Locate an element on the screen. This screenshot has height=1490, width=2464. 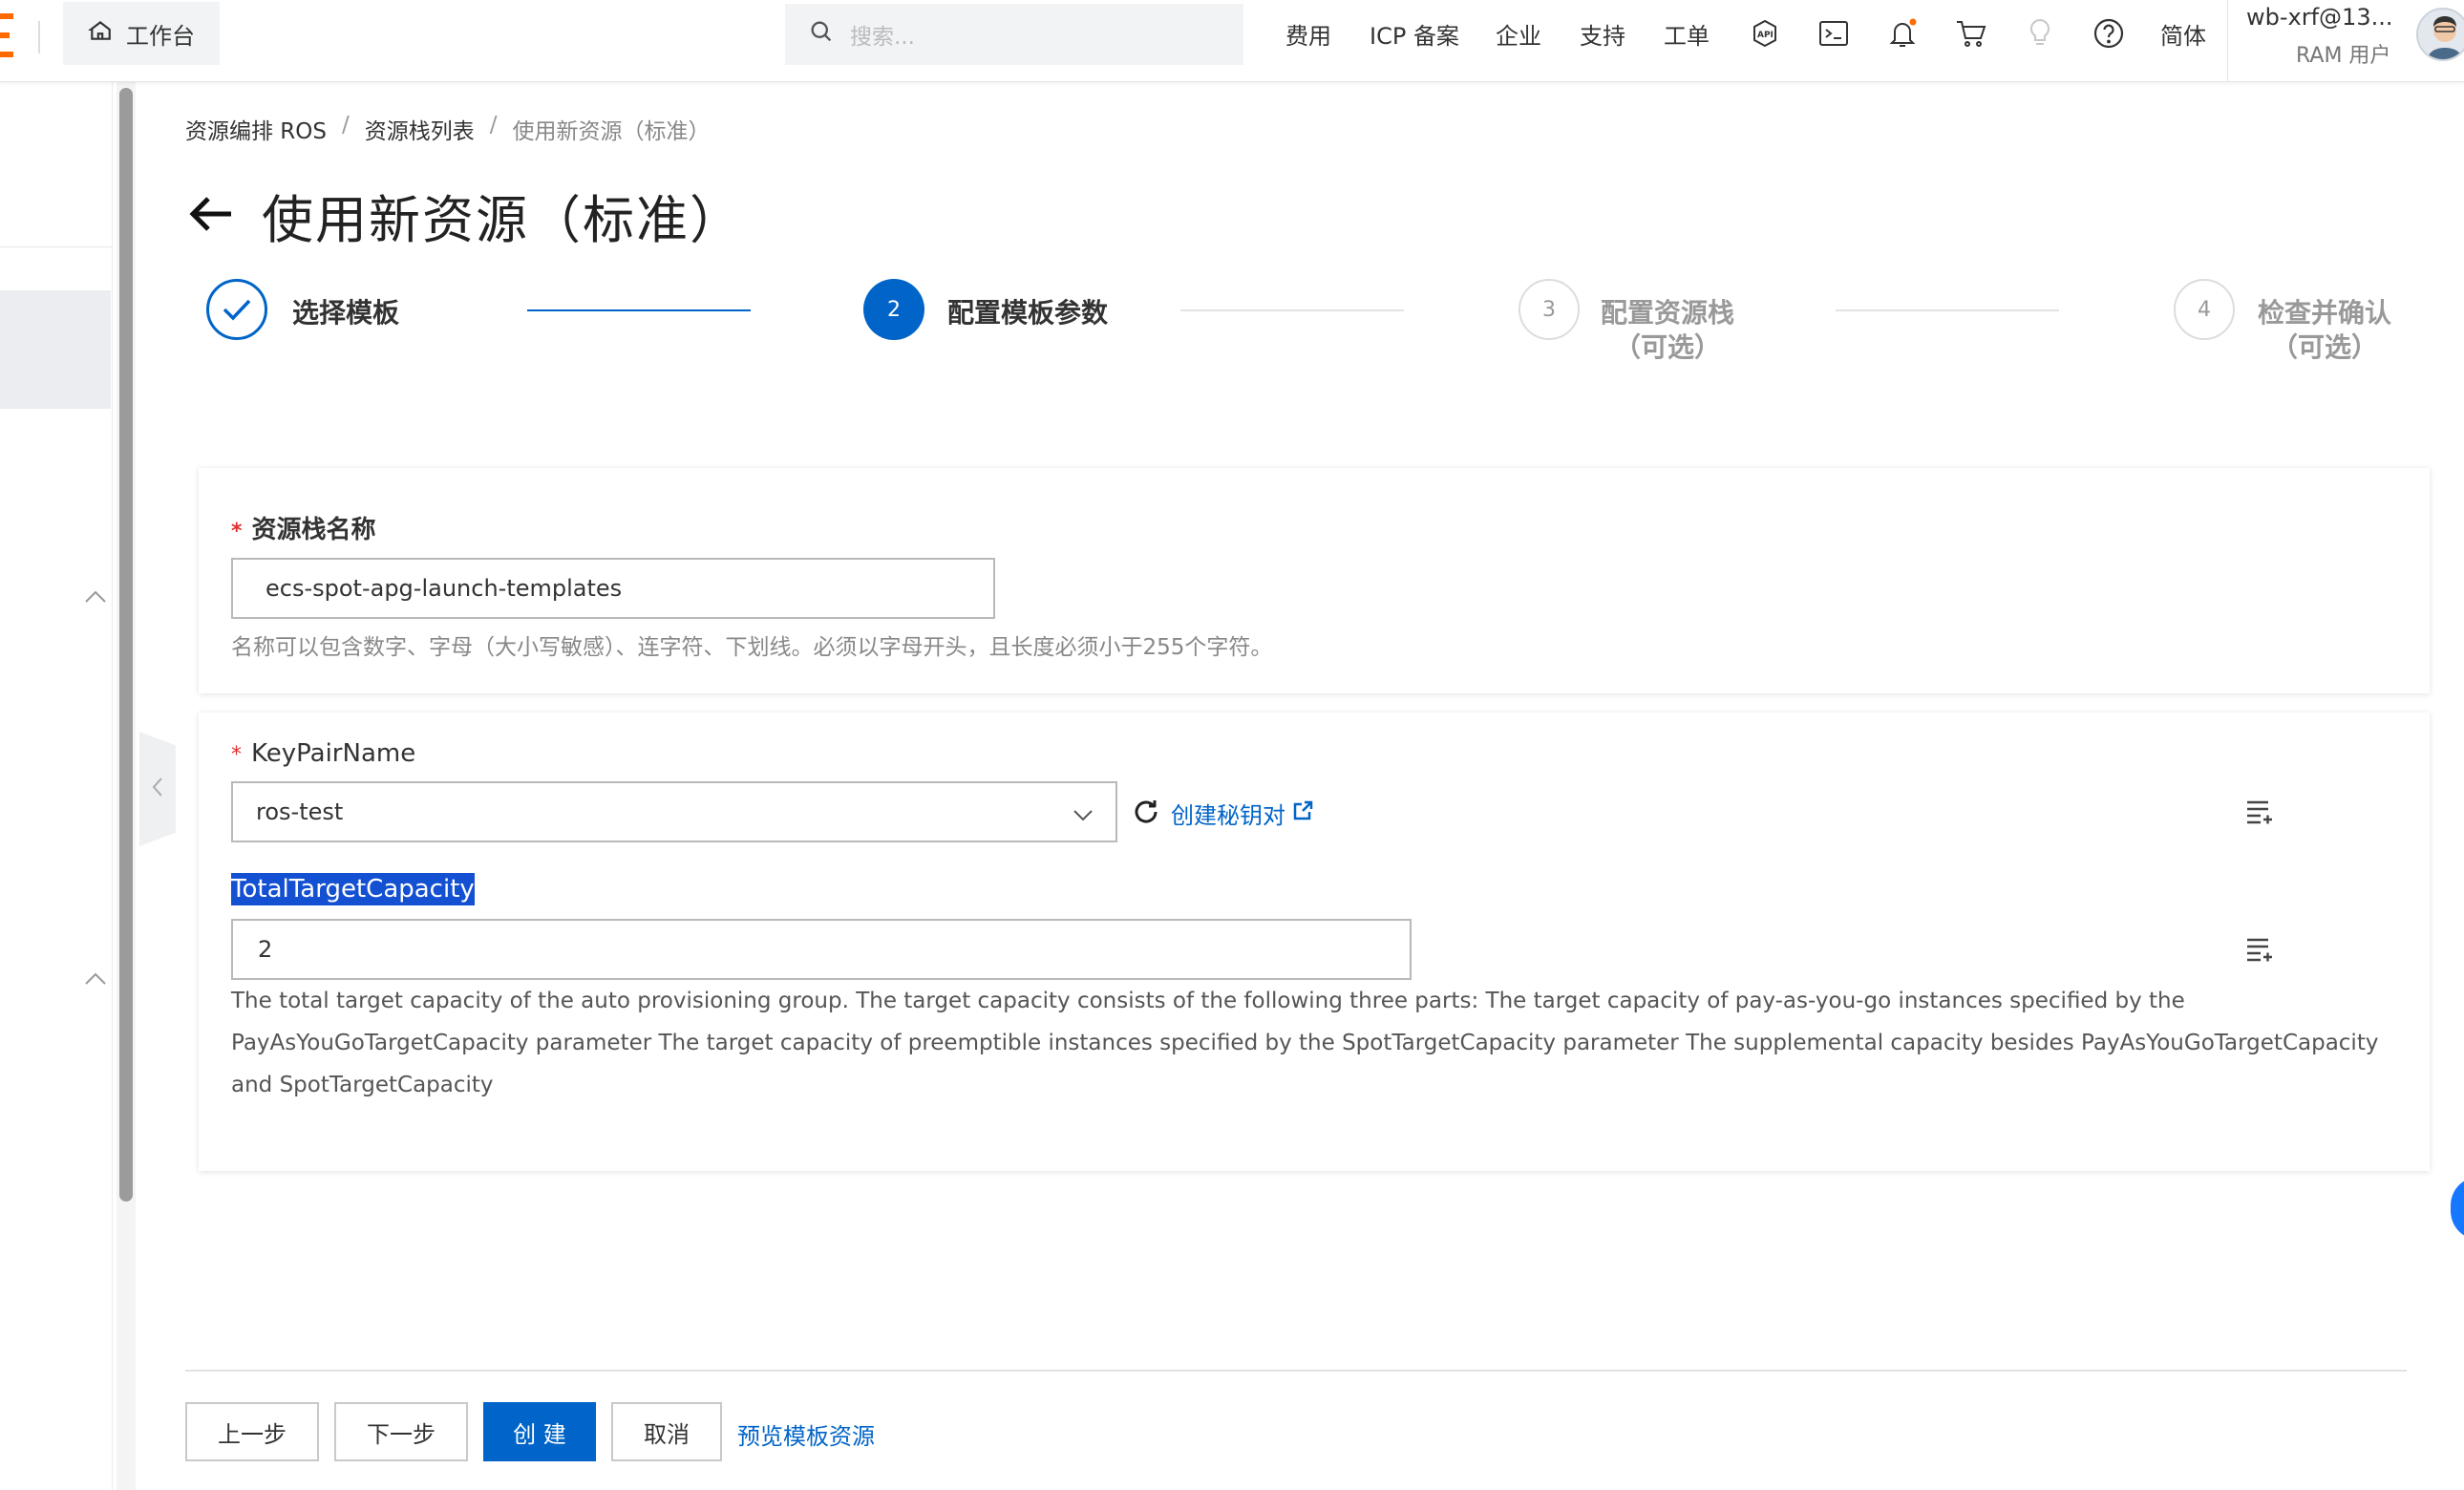
page-title: 使用新资源（标准） is located at coordinates (502, 220).